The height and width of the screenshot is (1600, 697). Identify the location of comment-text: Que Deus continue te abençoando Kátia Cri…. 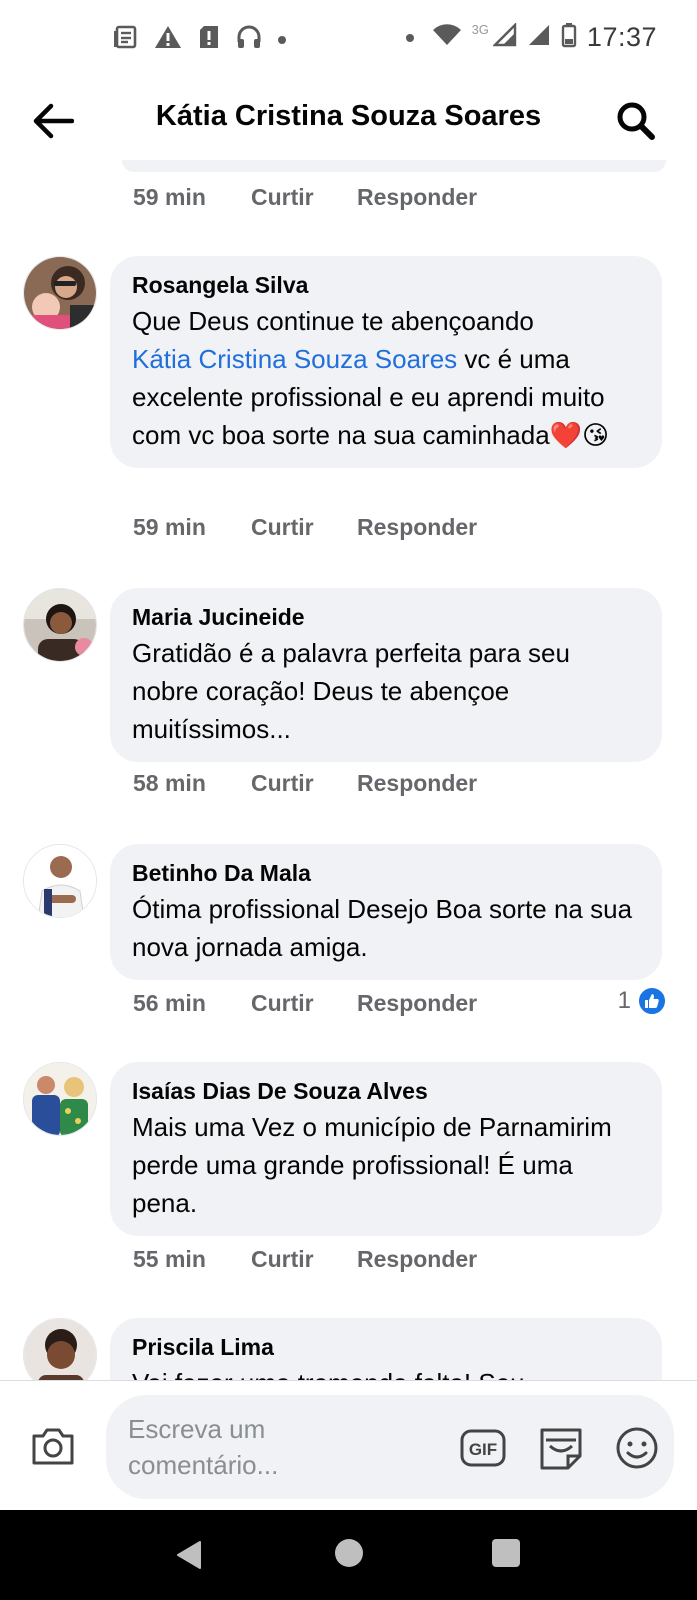
(386, 378).